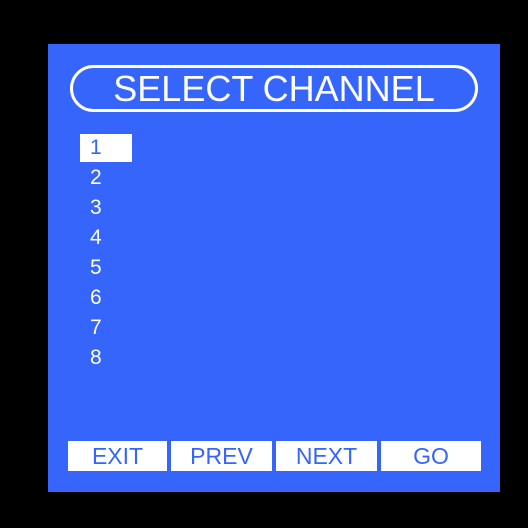  I want to click on channel-item-6: 6, so click(106, 299).